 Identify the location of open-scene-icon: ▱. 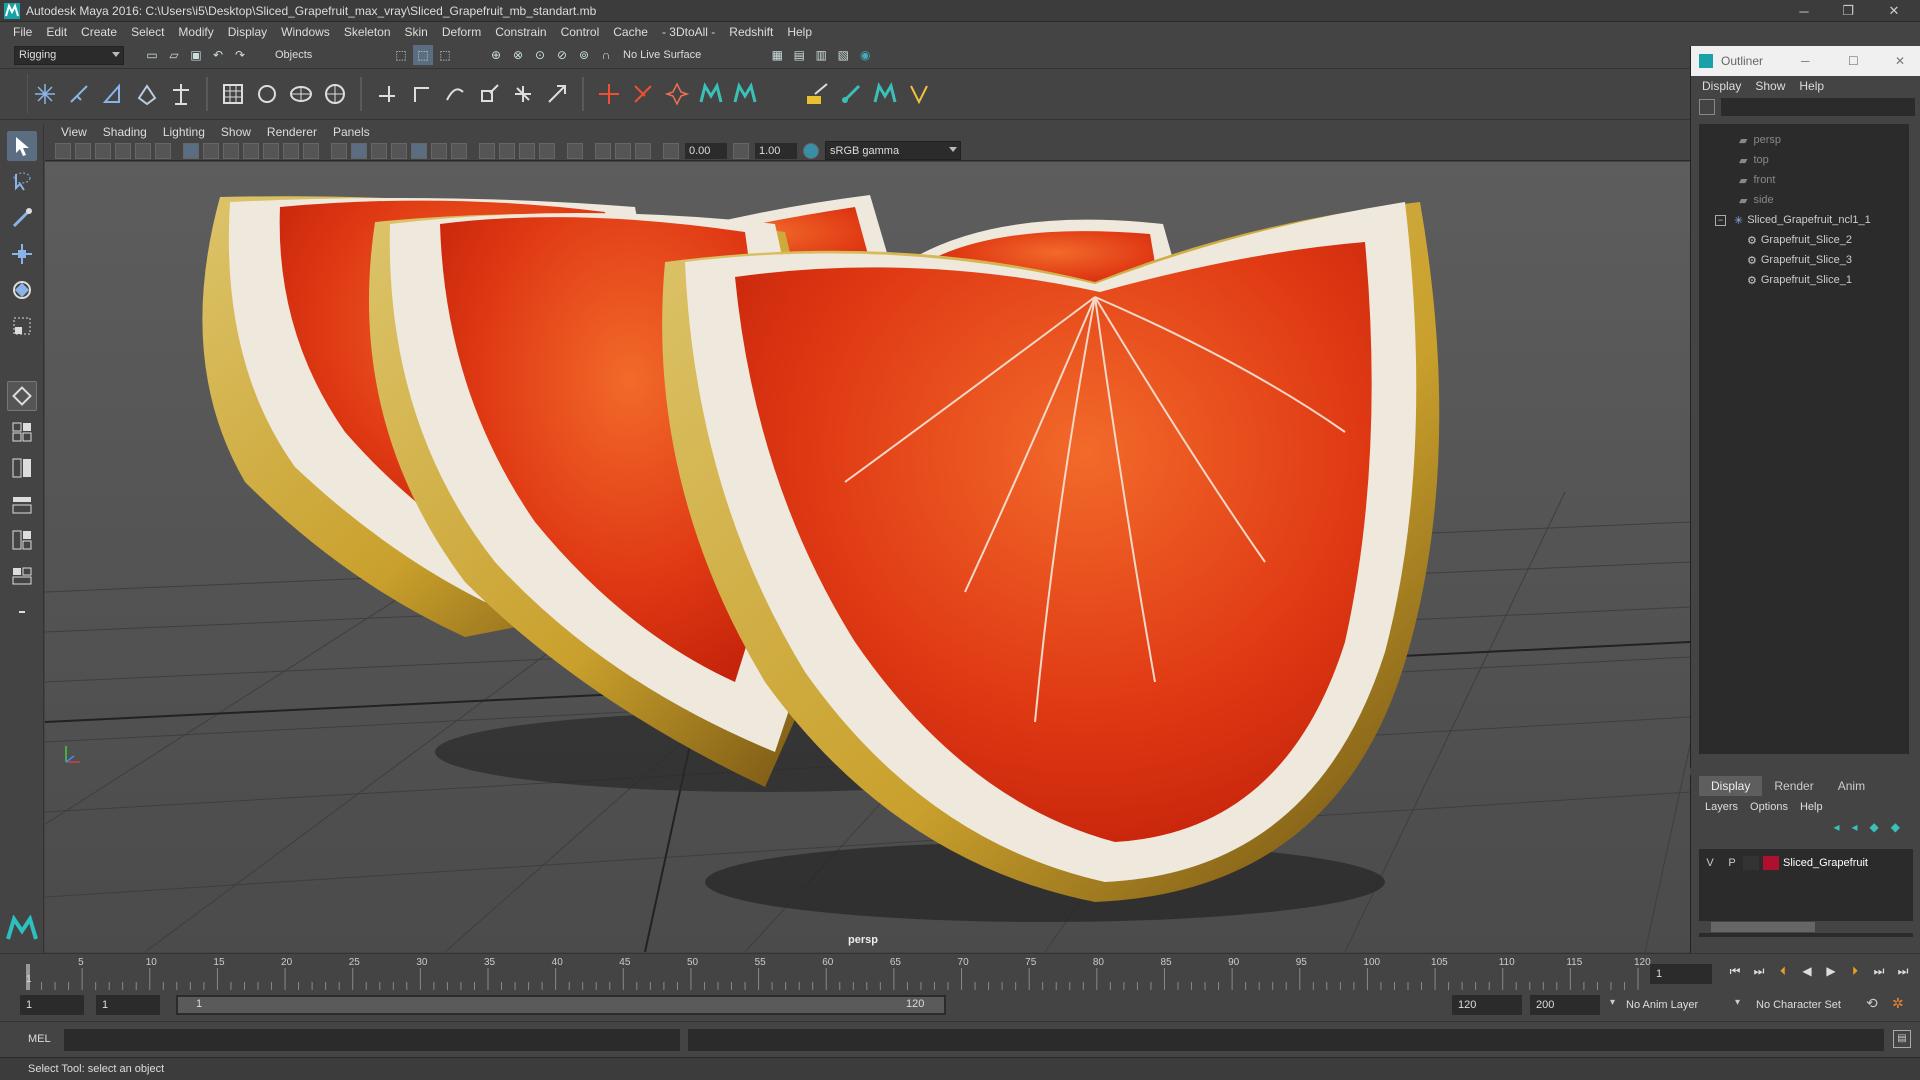
(174, 55).